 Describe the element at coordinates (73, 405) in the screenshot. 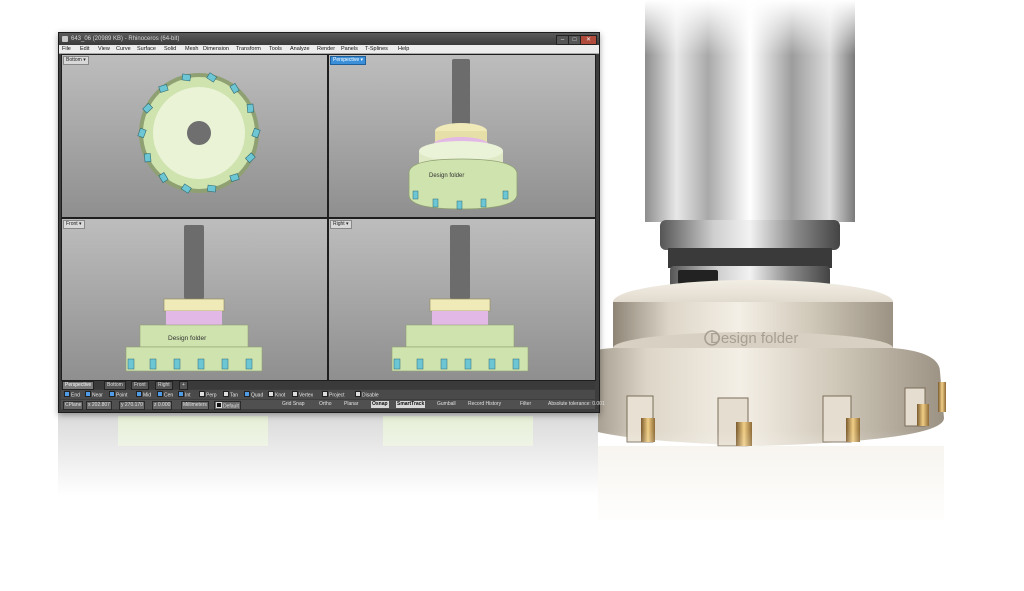

I see `cplane-button: CPlane` at that location.